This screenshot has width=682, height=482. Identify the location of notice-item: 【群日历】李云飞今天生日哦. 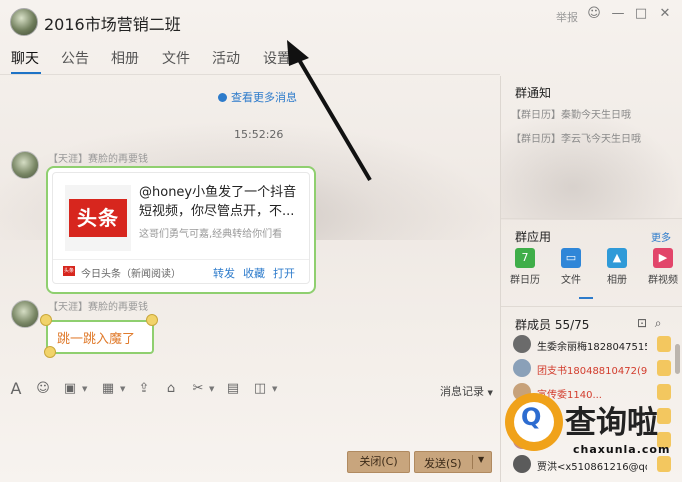
(576, 137).